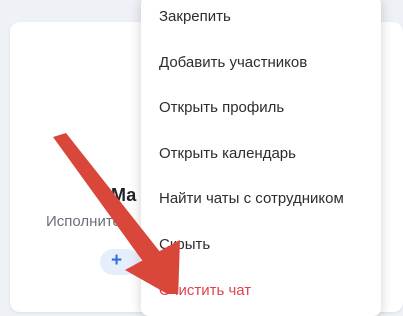 The image size is (403, 316). I want to click on add-button: +, so click(120, 262).